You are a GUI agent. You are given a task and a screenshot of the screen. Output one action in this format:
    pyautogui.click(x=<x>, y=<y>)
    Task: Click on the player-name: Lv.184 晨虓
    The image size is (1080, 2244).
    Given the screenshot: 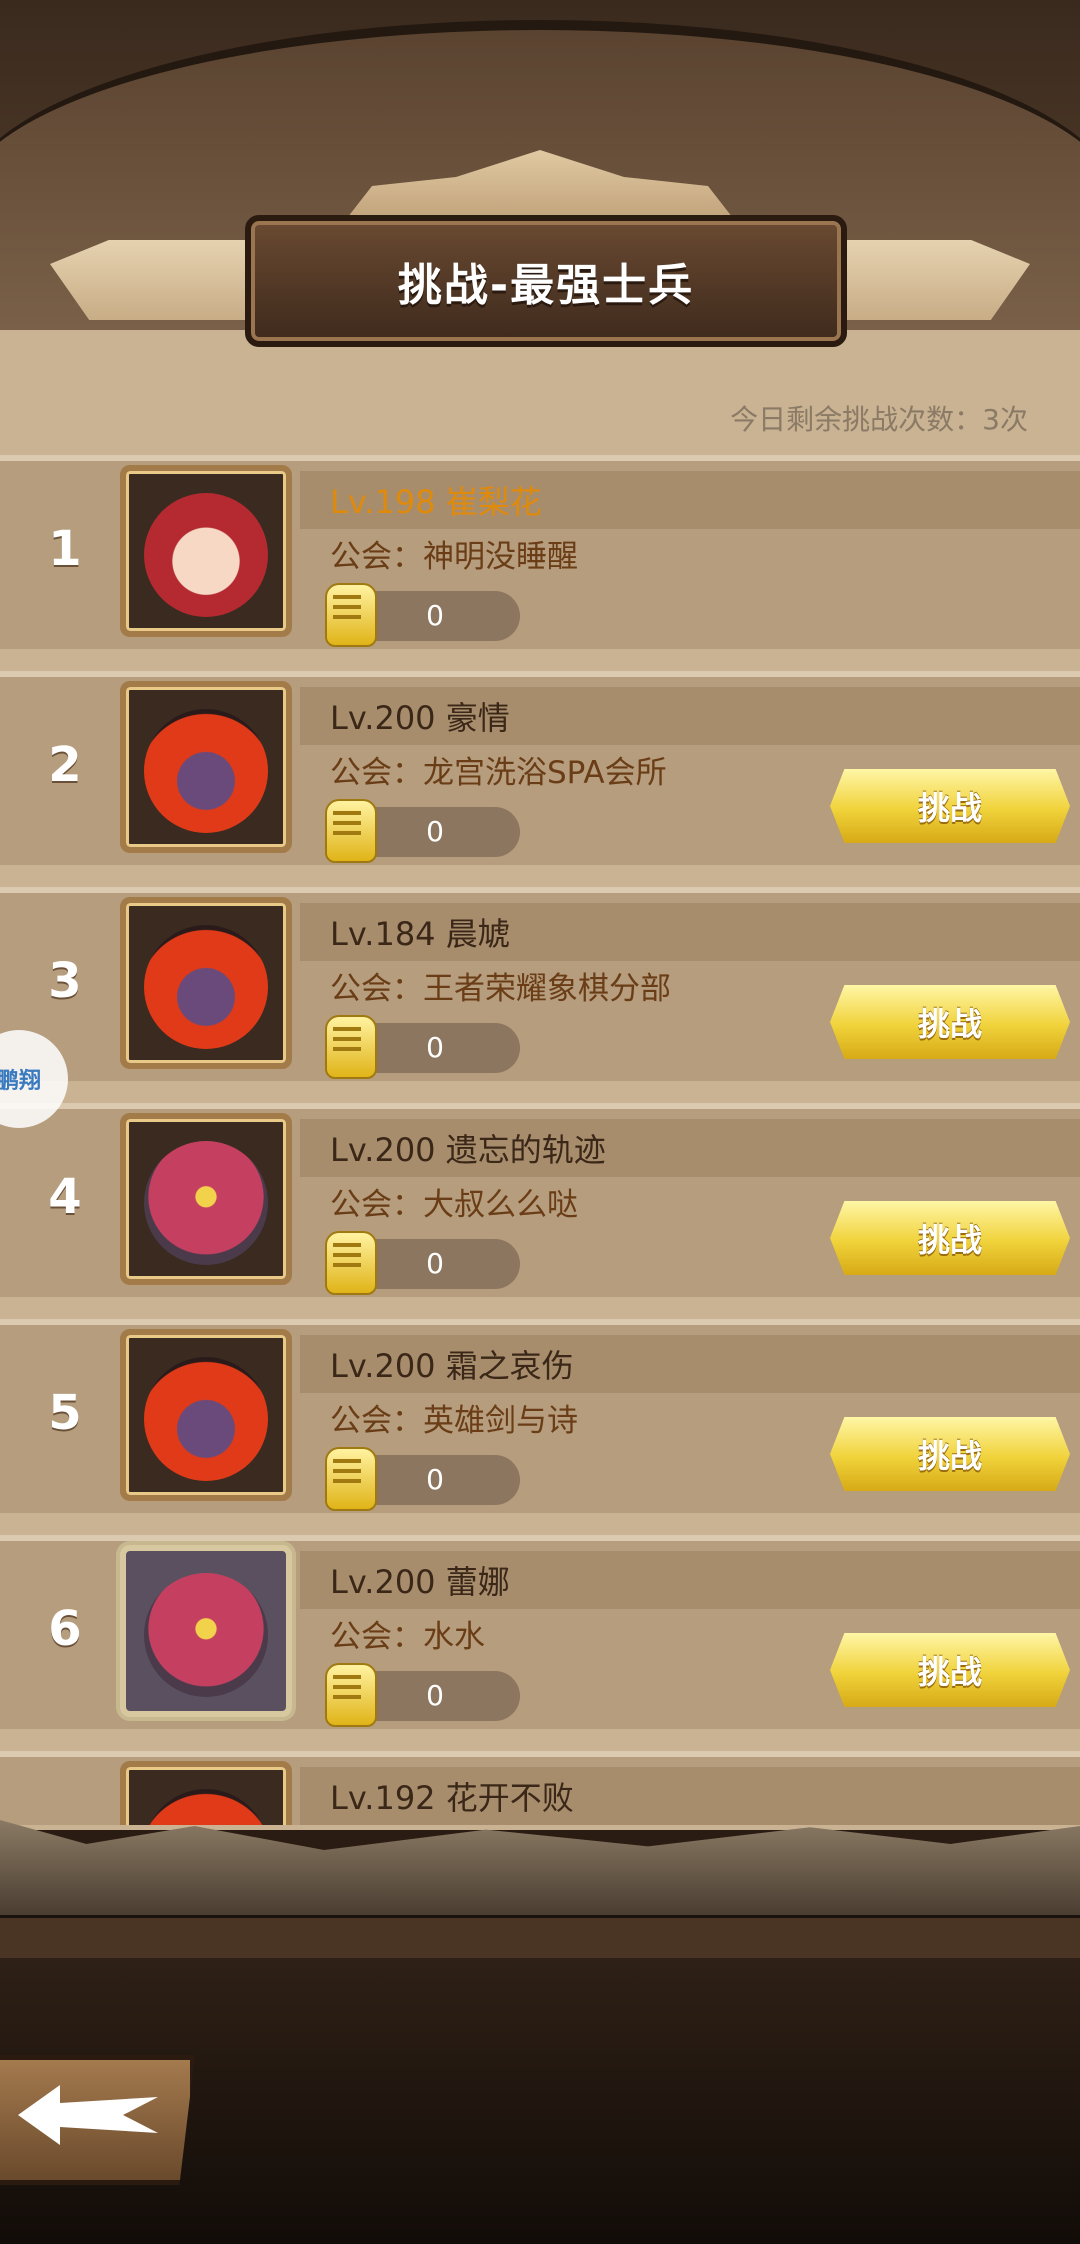 What is the action you would take?
    pyautogui.click(x=420, y=934)
    